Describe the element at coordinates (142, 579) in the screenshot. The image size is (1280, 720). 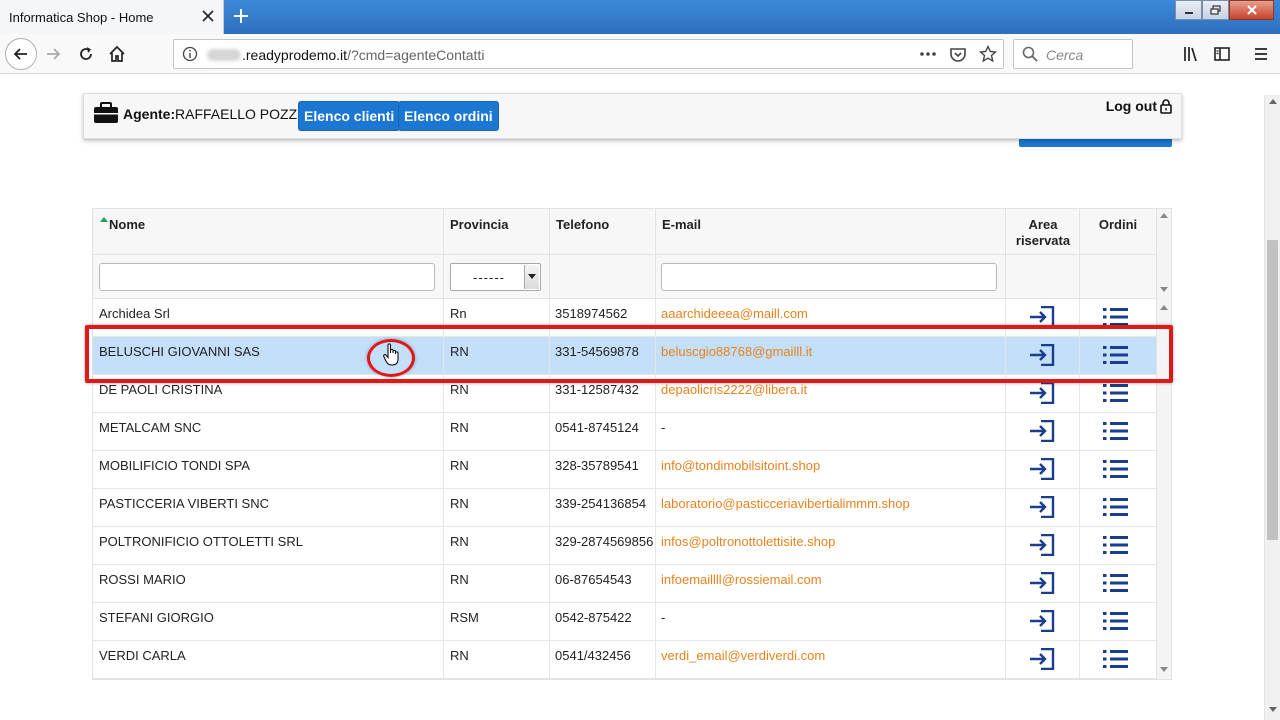
I see `client-name: ROSSI MARIO` at that location.